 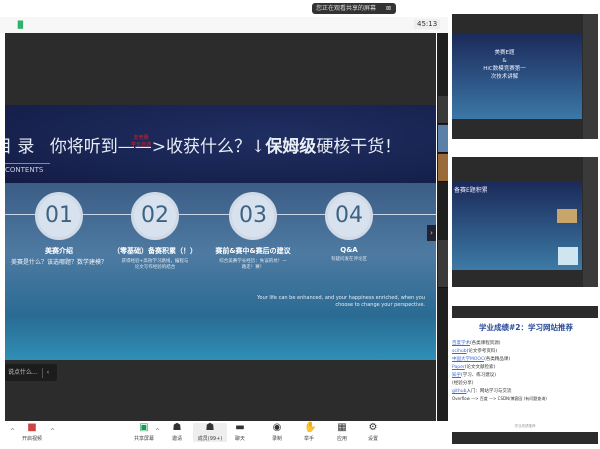 I want to click on agenda-number: 03, so click(x=253, y=216).